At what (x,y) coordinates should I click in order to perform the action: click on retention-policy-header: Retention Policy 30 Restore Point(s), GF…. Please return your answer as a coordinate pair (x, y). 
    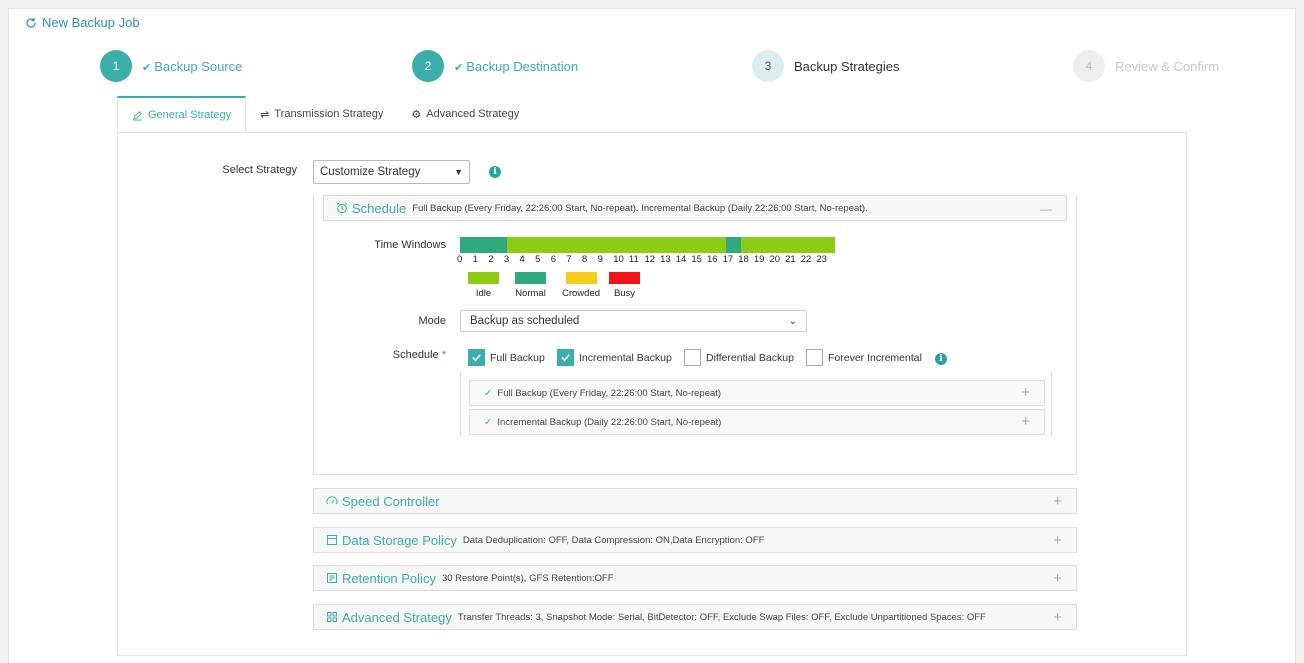
    Looking at the image, I should click on (695, 578).